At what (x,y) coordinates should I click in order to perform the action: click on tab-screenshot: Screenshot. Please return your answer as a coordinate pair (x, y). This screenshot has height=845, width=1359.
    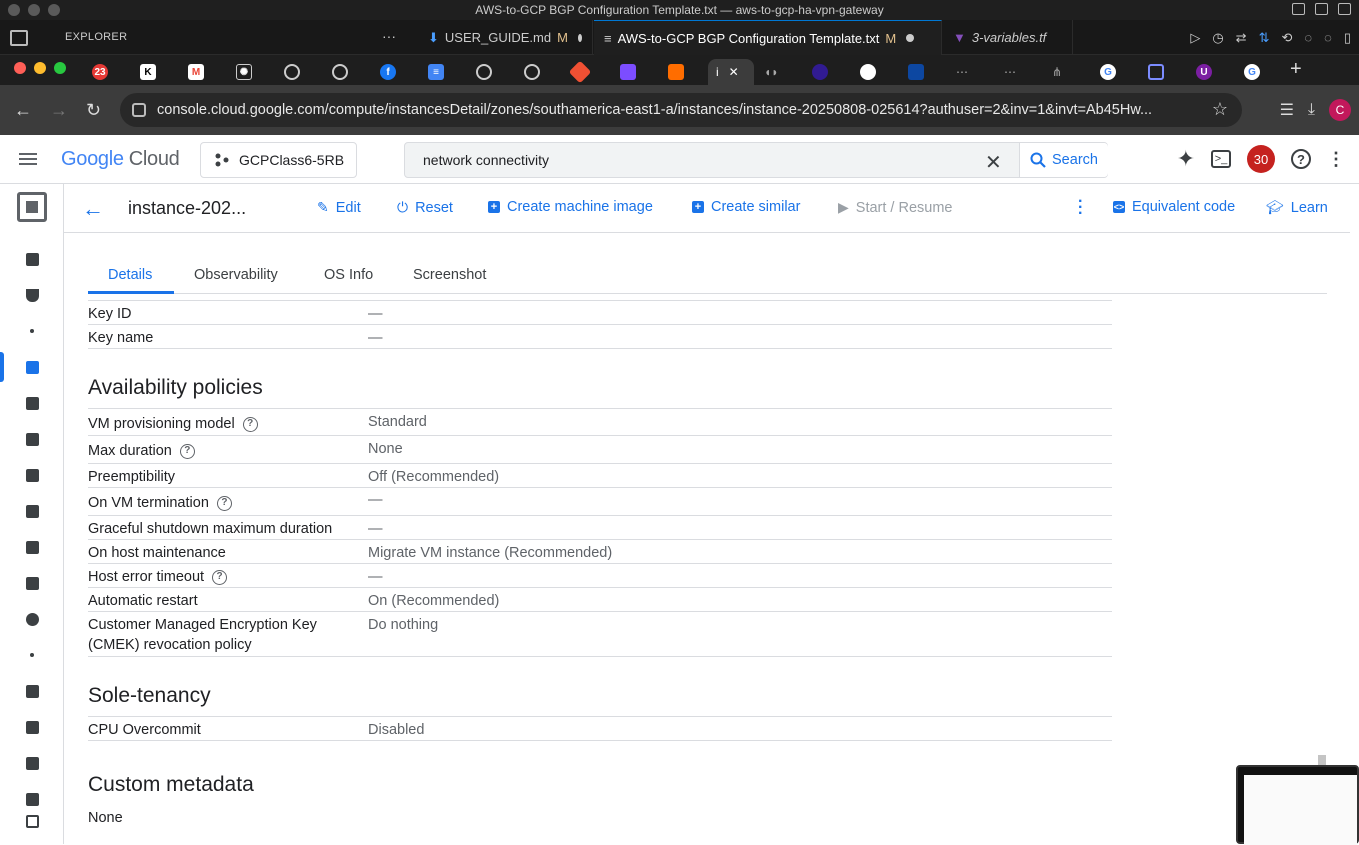
    Looking at the image, I should click on (449, 275).